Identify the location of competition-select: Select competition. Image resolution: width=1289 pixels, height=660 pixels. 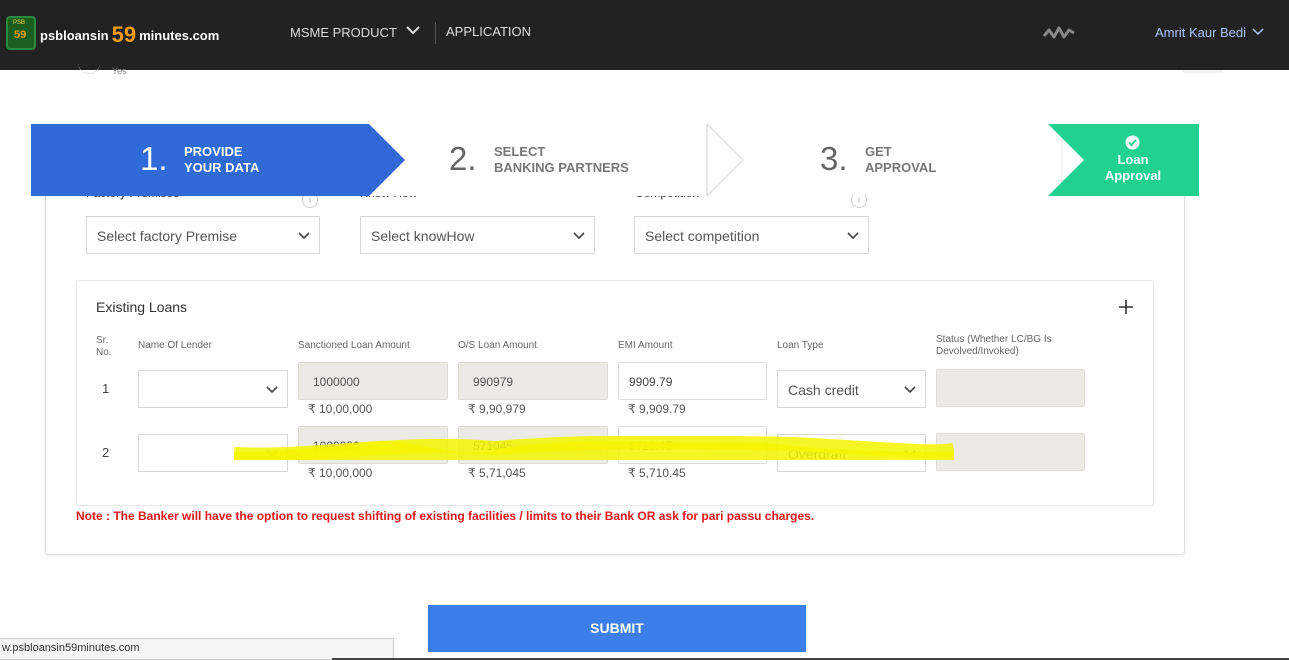
(751, 235).